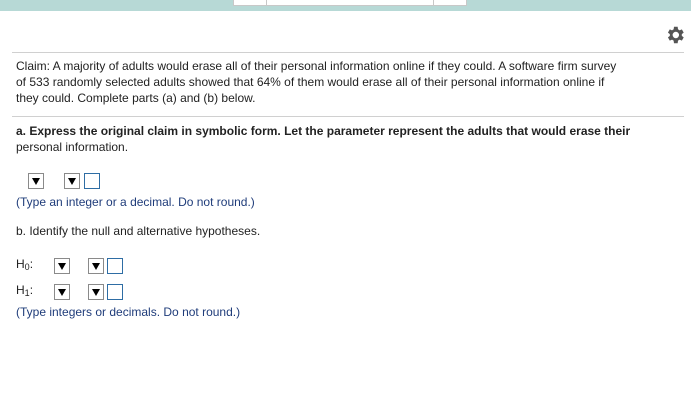  Describe the element at coordinates (92, 181) in the screenshot. I see `part-a-value-input` at that location.